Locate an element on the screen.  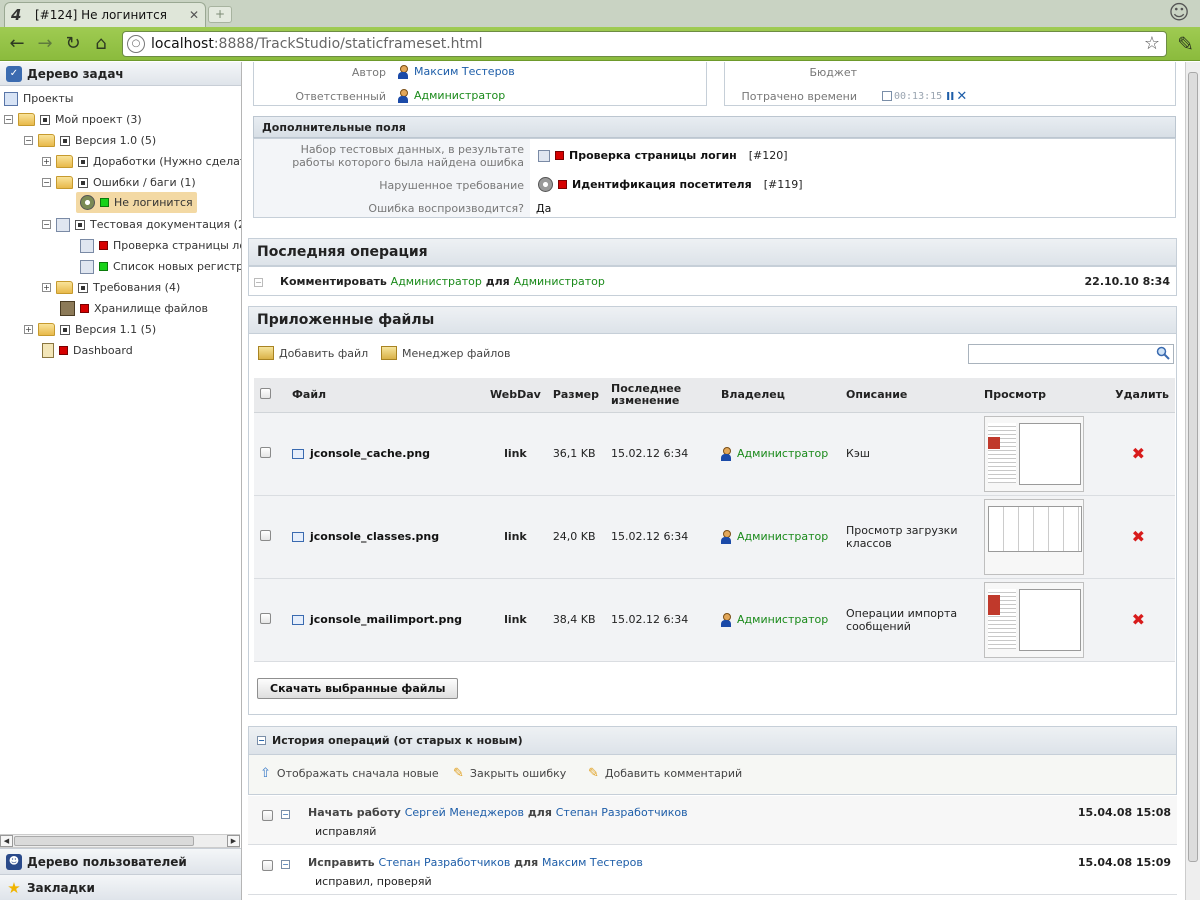
timer: 00:13:15 II ✕ is located at coordinates (924, 96).